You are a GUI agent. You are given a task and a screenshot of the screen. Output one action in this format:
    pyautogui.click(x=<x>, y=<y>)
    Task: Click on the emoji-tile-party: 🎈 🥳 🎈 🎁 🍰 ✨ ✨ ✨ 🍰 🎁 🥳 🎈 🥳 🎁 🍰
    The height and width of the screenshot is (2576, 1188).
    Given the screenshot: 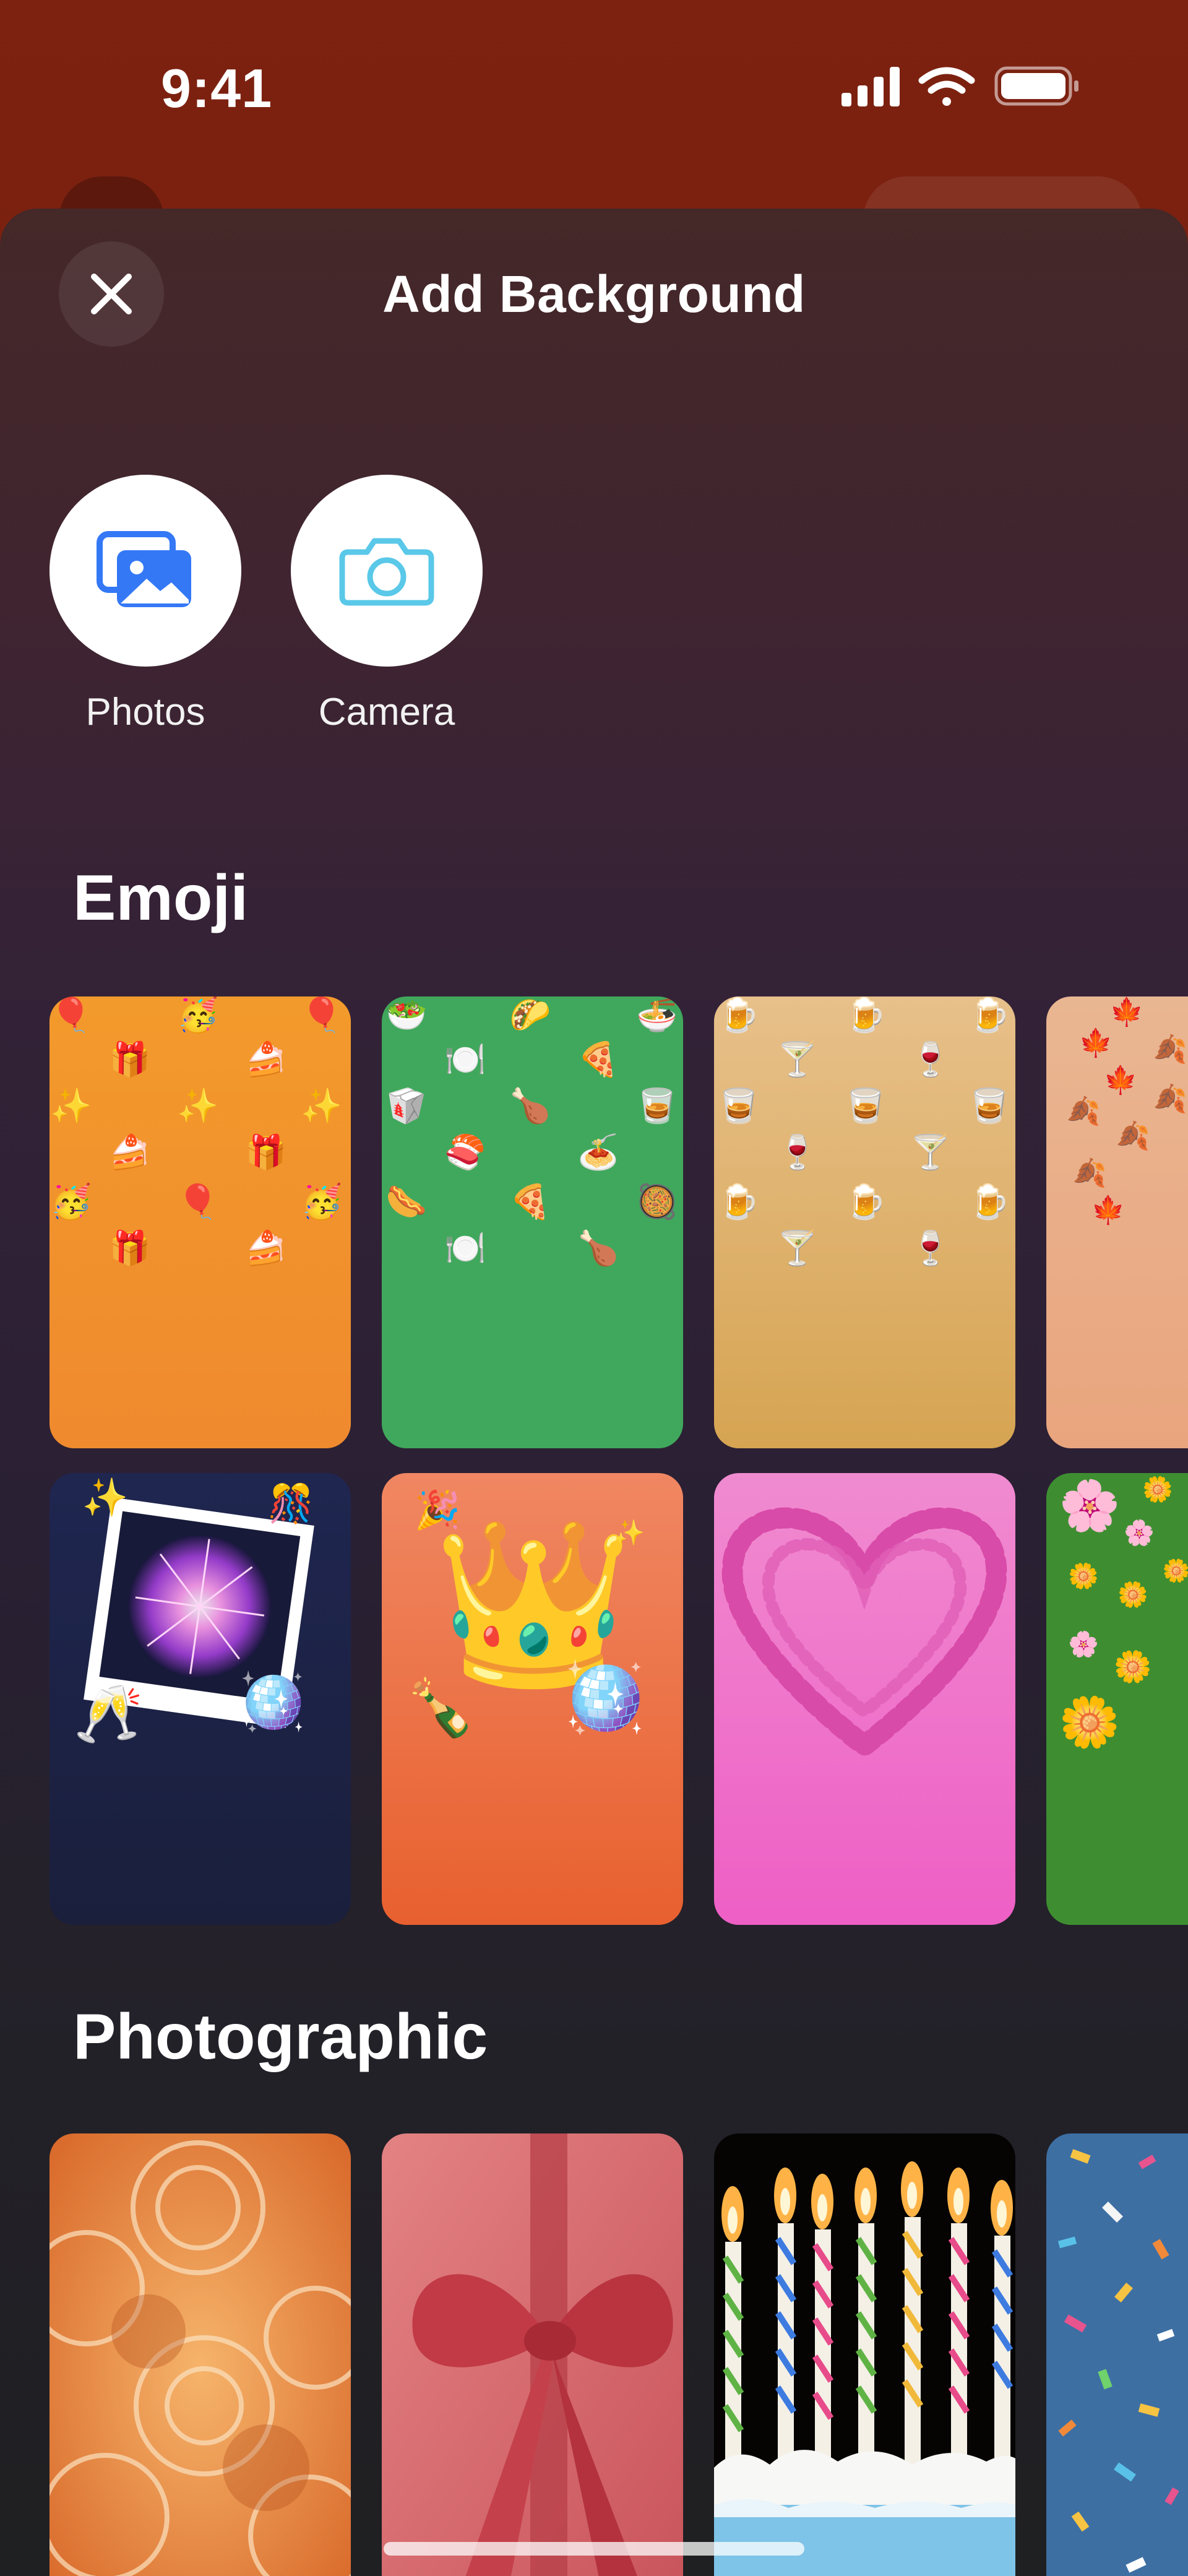 What is the action you would take?
    pyautogui.click(x=200, y=1222)
    